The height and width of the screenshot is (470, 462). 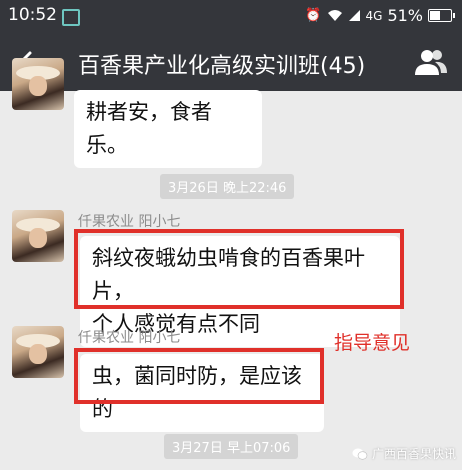 What do you see at coordinates (354, 15) in the screenshot?
I see `signal-icon` at bounding box center [354, 15].